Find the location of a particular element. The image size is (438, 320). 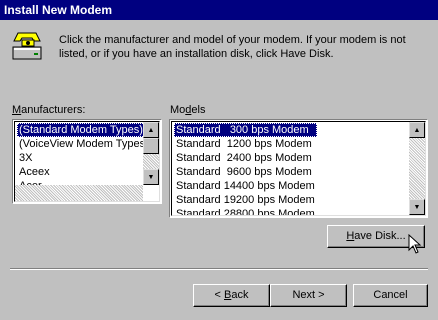

manufacturers-scrollbar: ▲ ▼ is located at coordinates (151, 153).